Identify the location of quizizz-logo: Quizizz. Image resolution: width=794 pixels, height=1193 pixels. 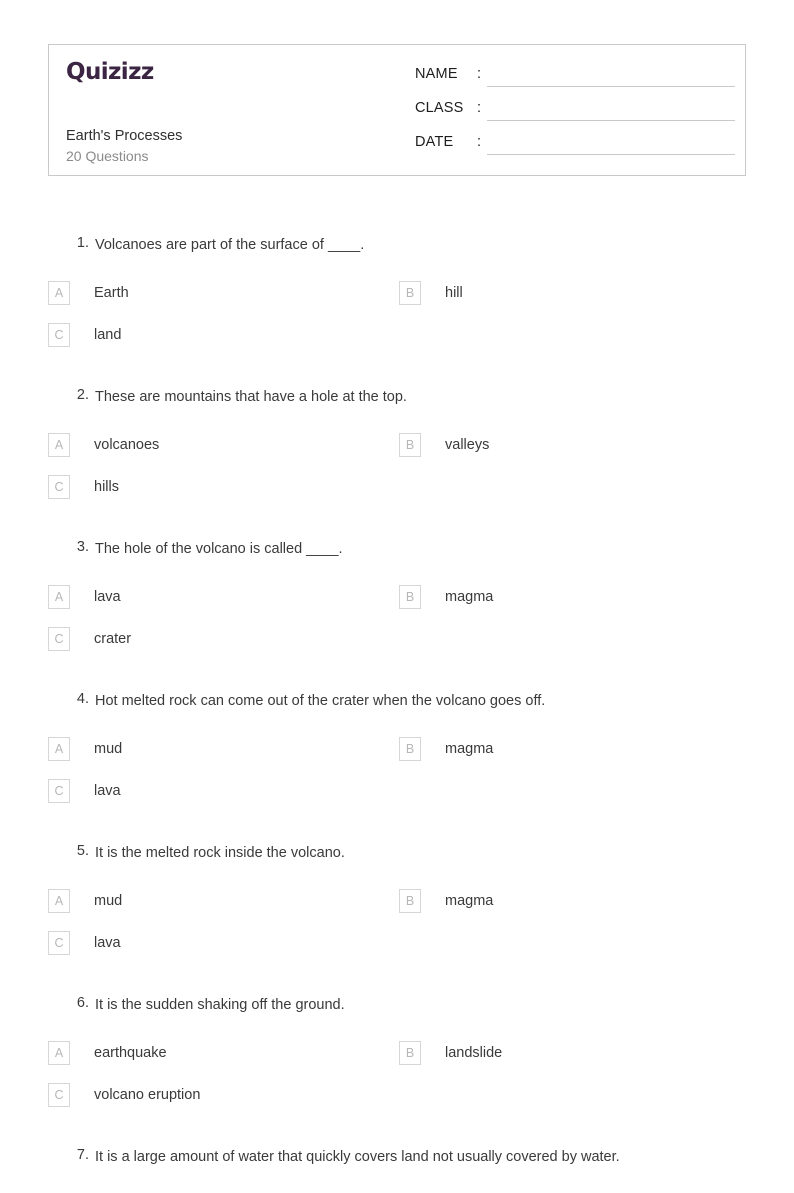
(110, 72).